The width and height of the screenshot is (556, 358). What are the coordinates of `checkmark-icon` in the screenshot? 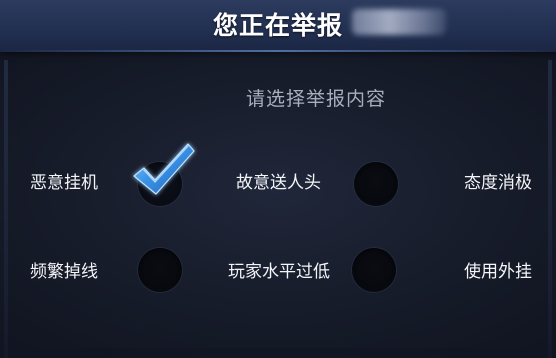 It's located at (164, 169).